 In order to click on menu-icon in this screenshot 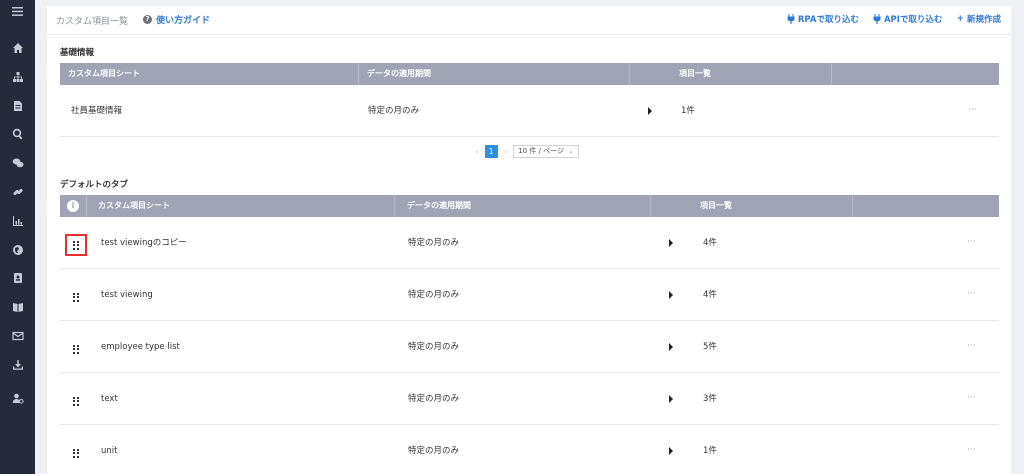, I will do `click(17, 11)`.